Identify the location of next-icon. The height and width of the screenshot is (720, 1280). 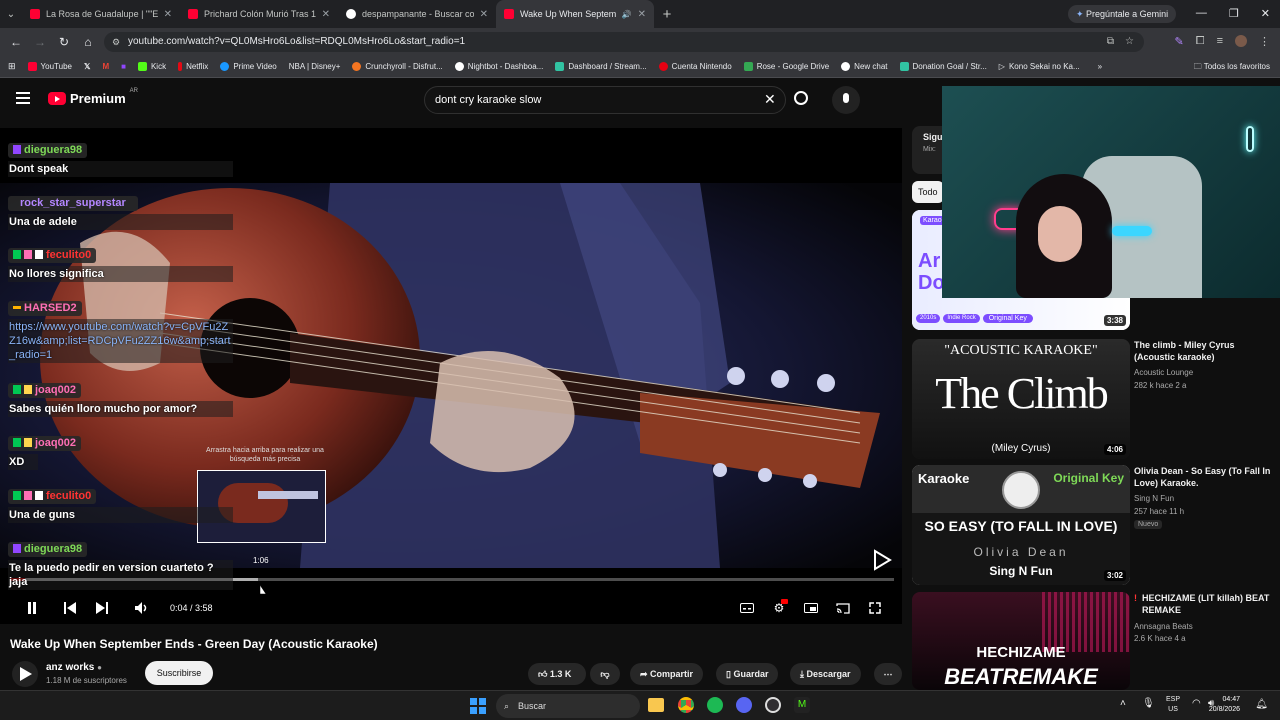
(102, 608).